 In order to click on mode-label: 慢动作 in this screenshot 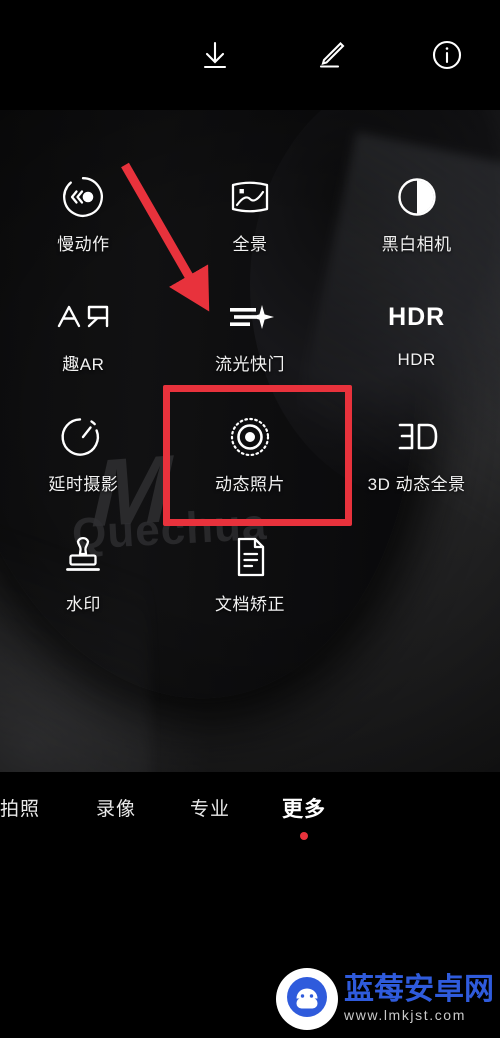, I will do `click(83, 244)`.